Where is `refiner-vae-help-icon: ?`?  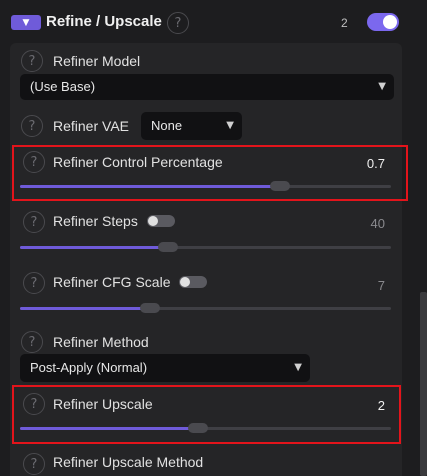
refiner-vae-help-icon: ? is located at coordinates (32, 126).